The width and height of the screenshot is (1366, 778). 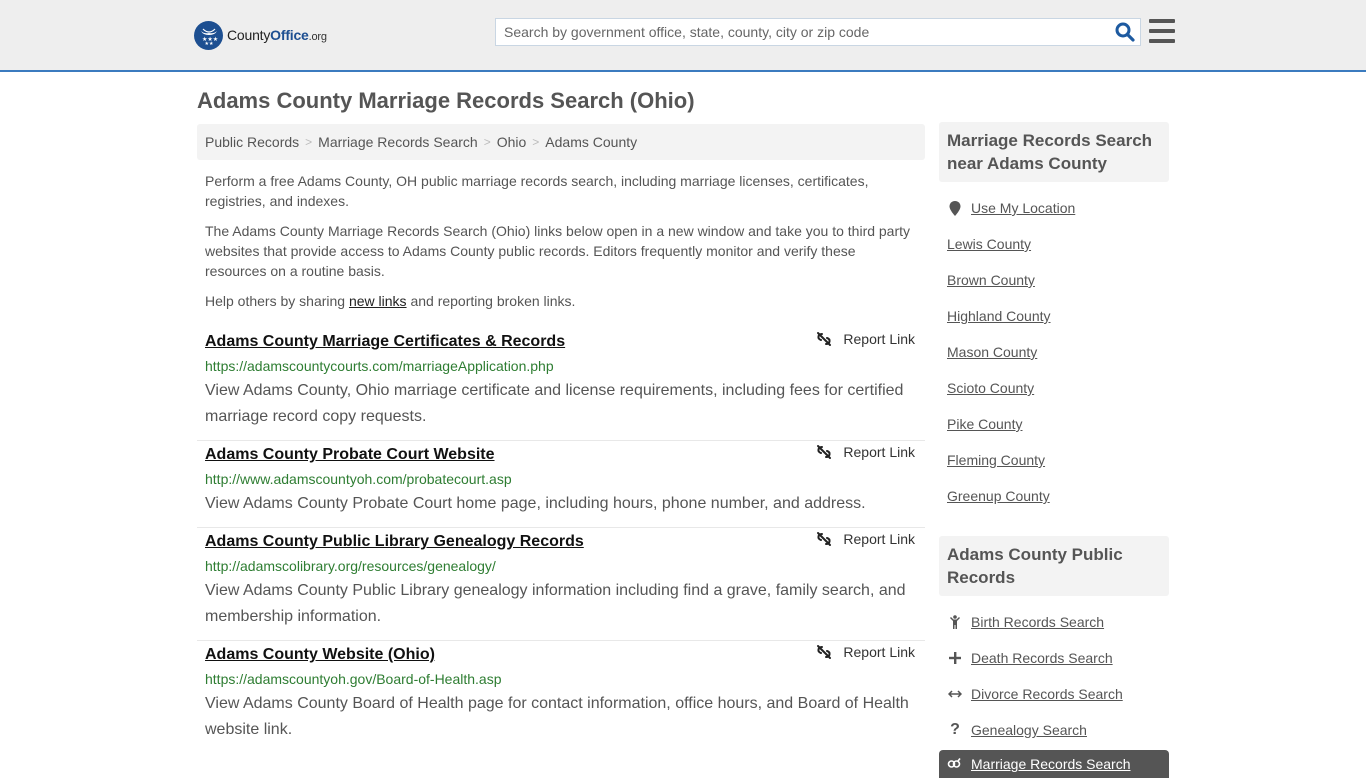 I want to click on site-logo: ★★★ ★★ CountyOffice.org, so click(x=260, y=35).